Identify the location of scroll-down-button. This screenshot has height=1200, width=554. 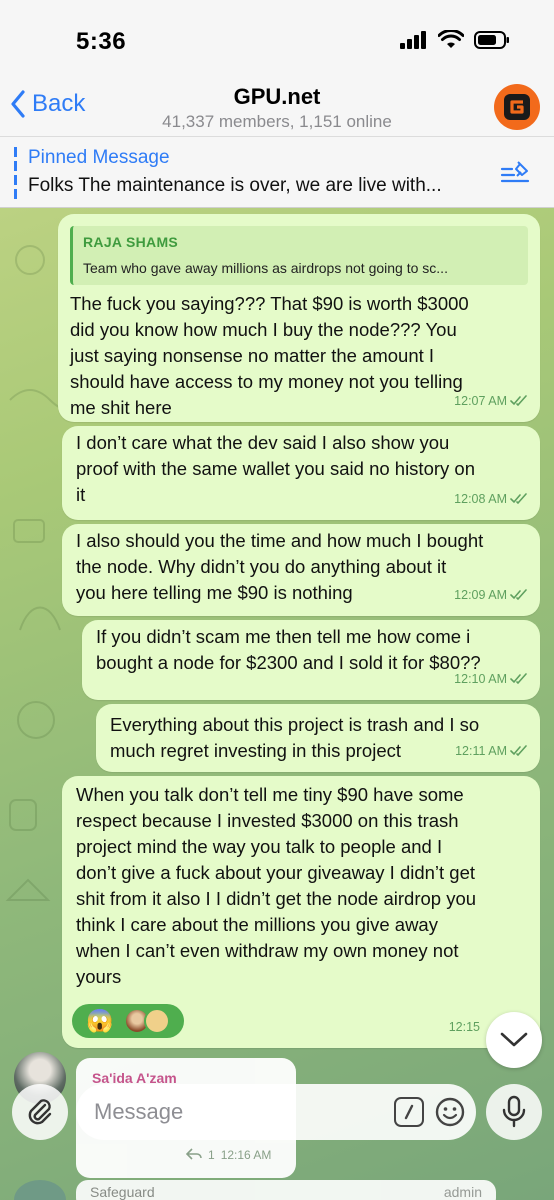
(514, 1040).